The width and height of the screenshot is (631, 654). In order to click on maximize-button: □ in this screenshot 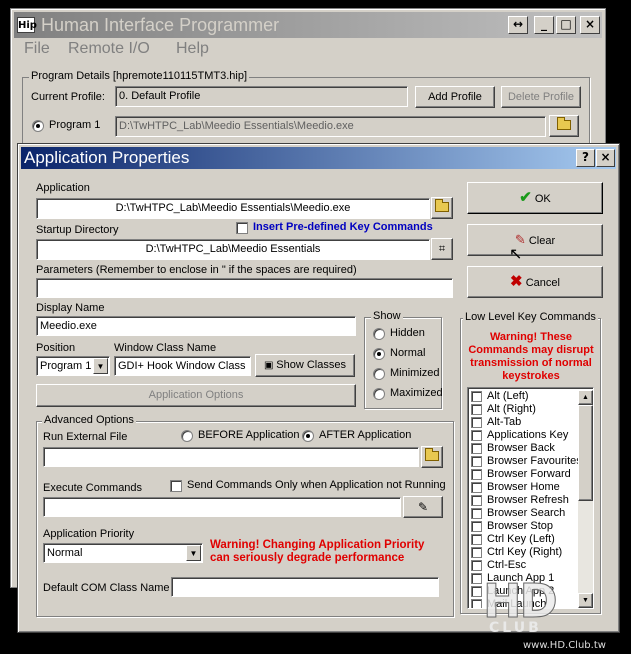, I will do `click(566, 25)`.